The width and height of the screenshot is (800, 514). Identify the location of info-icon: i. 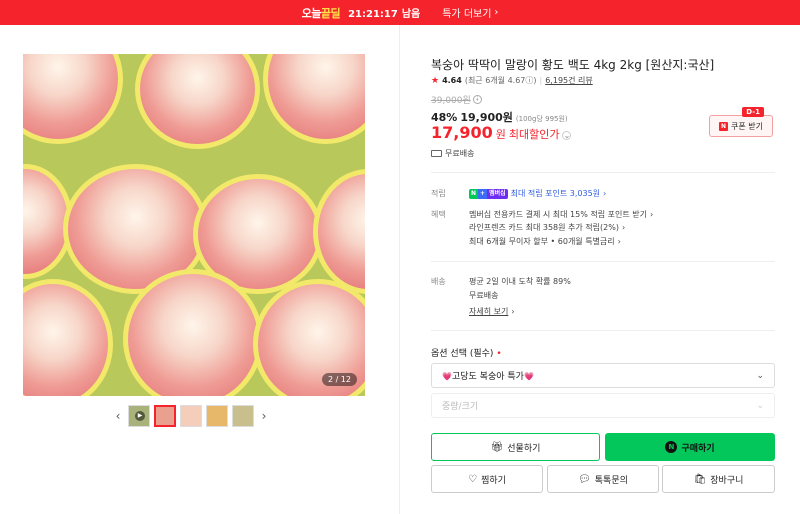
(477, 99).